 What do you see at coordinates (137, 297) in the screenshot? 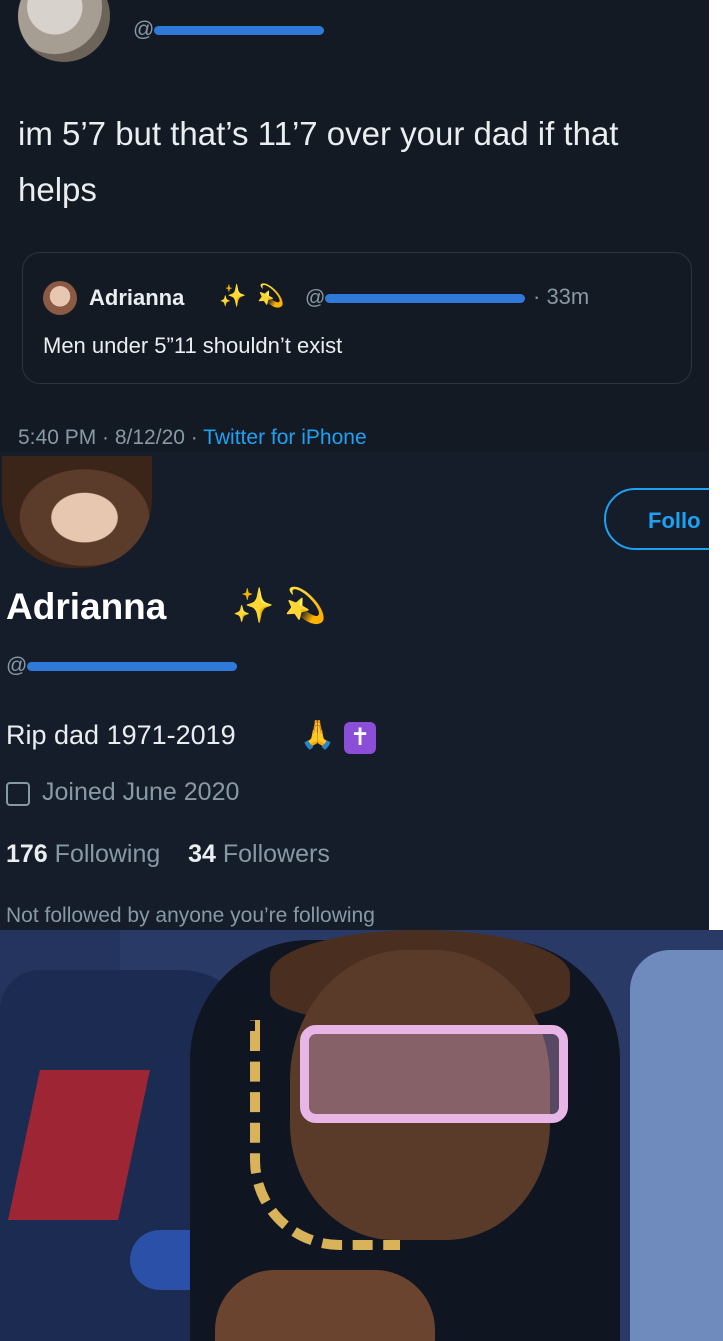
I see `quoted-author-name: Adrianna` at bounding box center [137, 297].